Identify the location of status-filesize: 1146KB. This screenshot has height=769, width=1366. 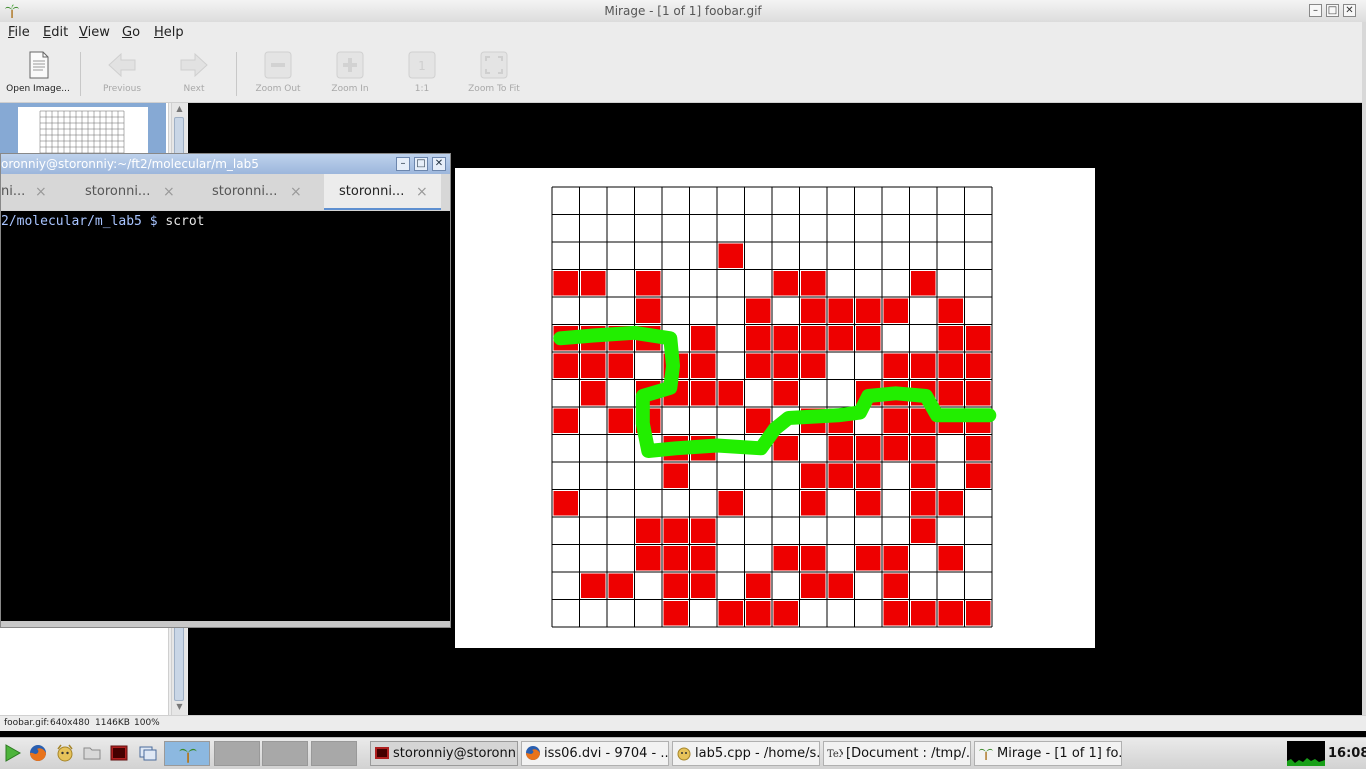
(112, 723).